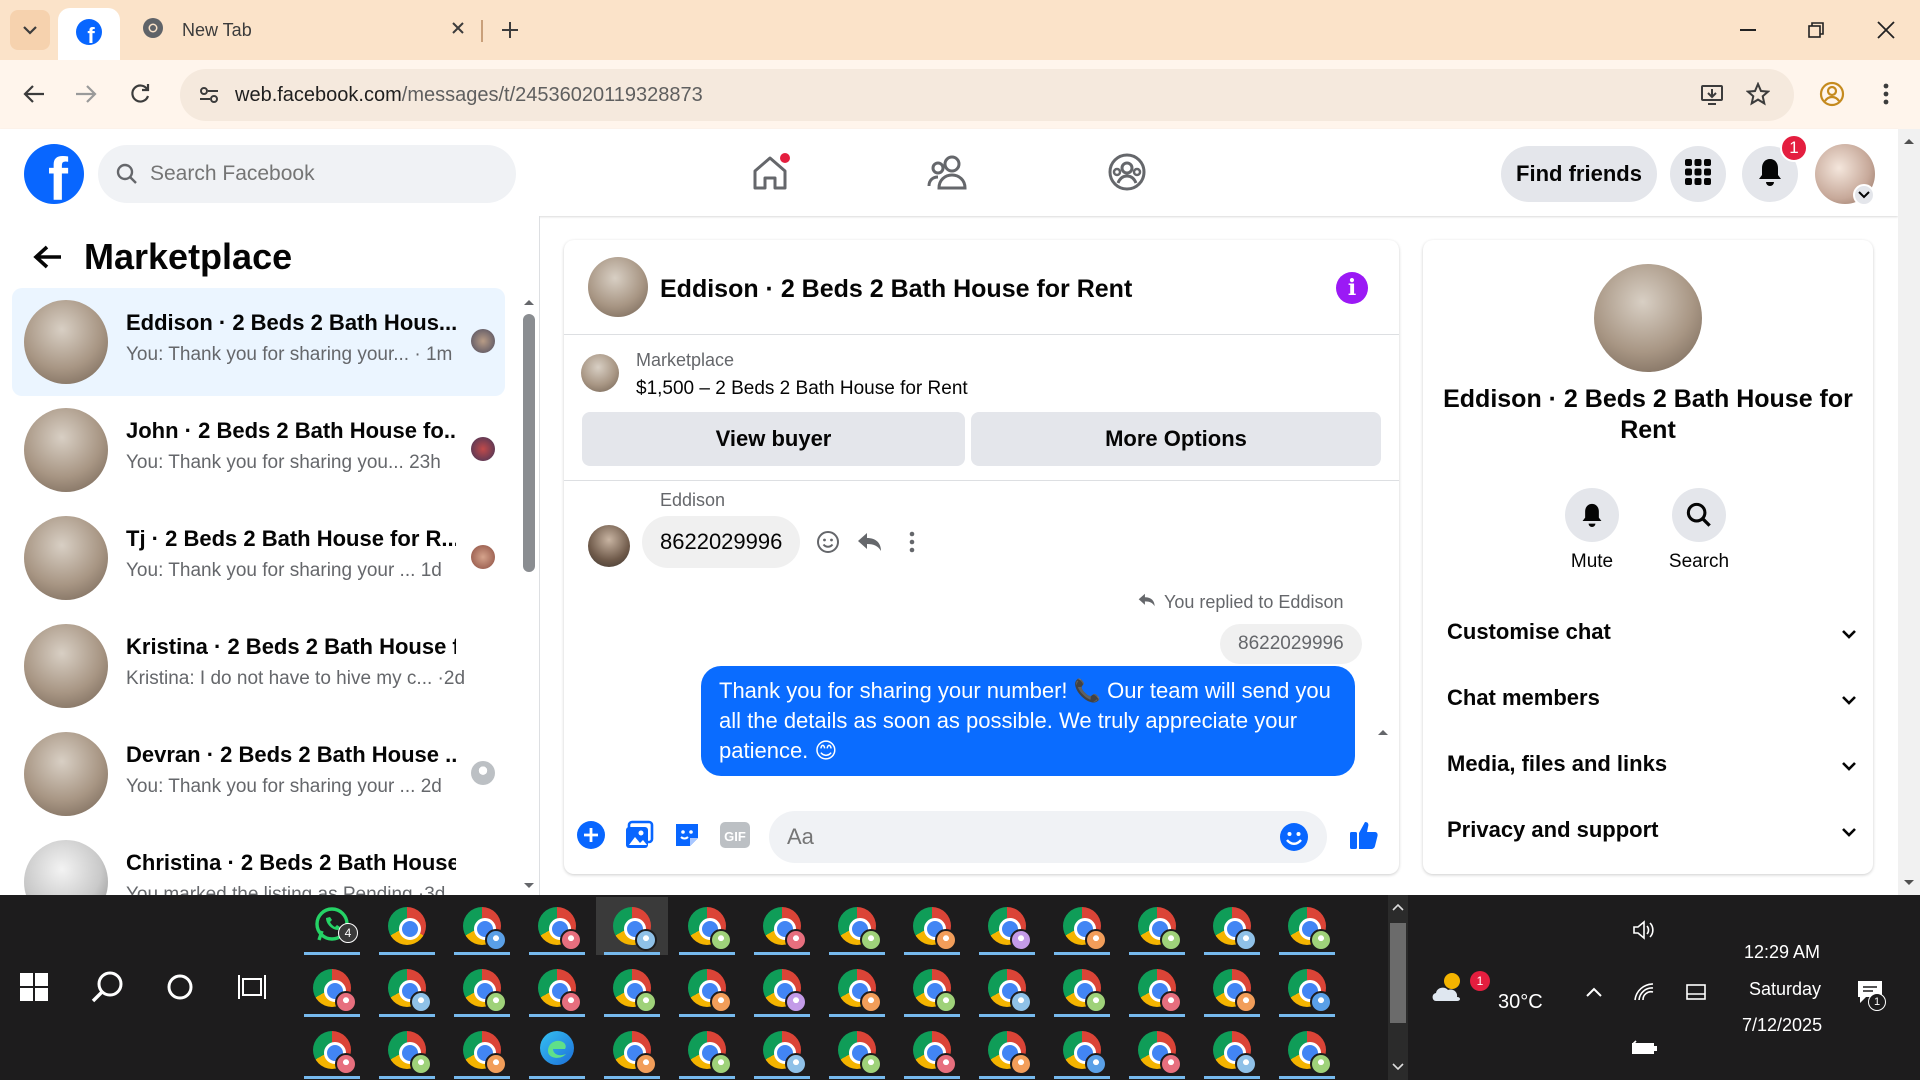  I want to click on volume-icon, so click(1644, 930).